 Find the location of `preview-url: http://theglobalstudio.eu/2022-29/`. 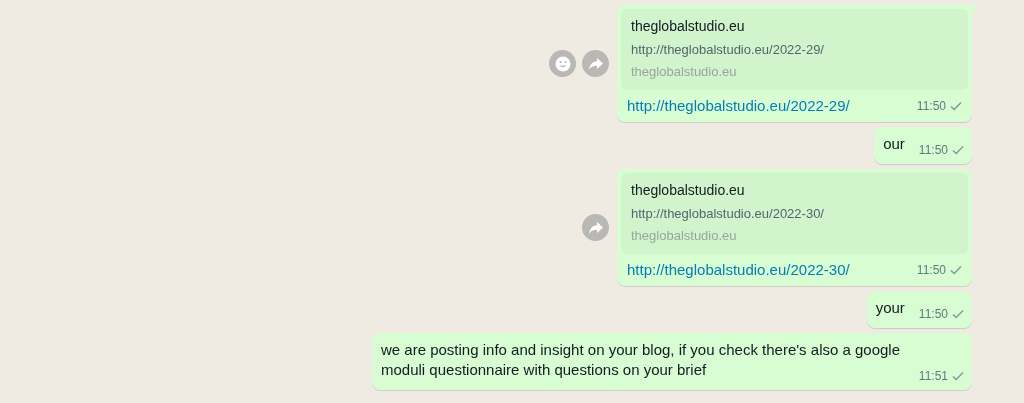

preview-url: http://theglobalstudio.eu/2022-29/ is located at coordinates (728, 50).